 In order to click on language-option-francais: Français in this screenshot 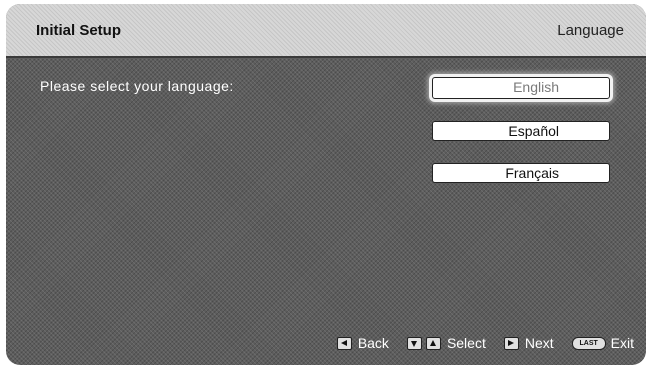, I will do `click(521, 173)`.